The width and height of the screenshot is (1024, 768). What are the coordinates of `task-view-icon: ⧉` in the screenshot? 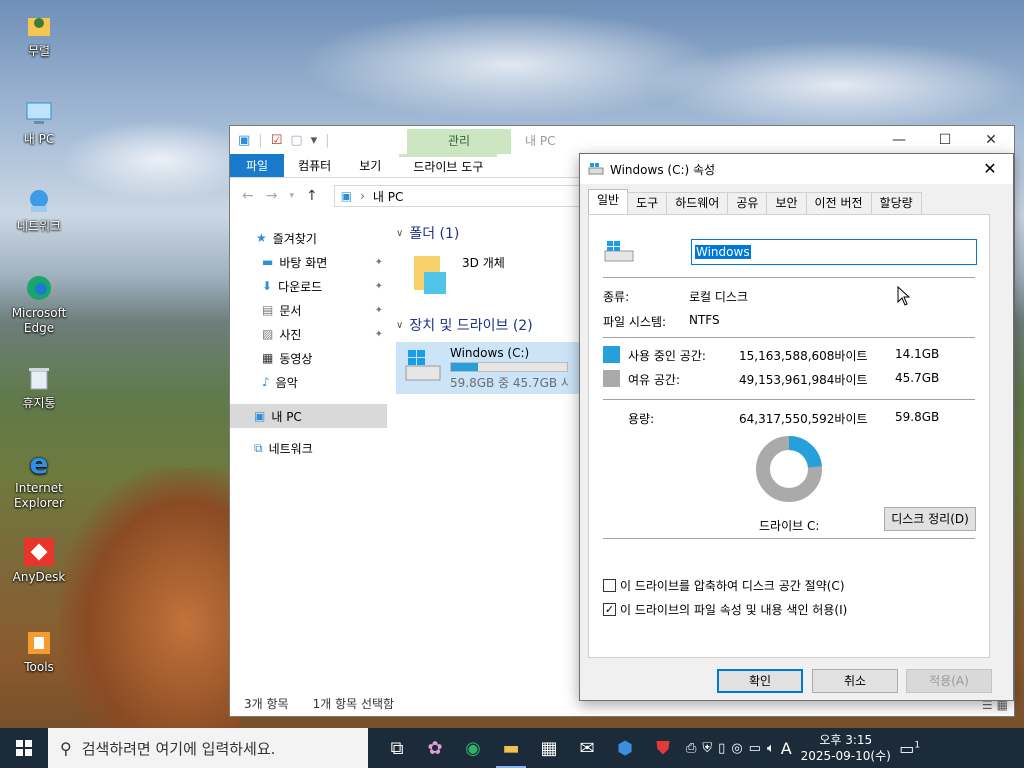 It's located at (397, 748).